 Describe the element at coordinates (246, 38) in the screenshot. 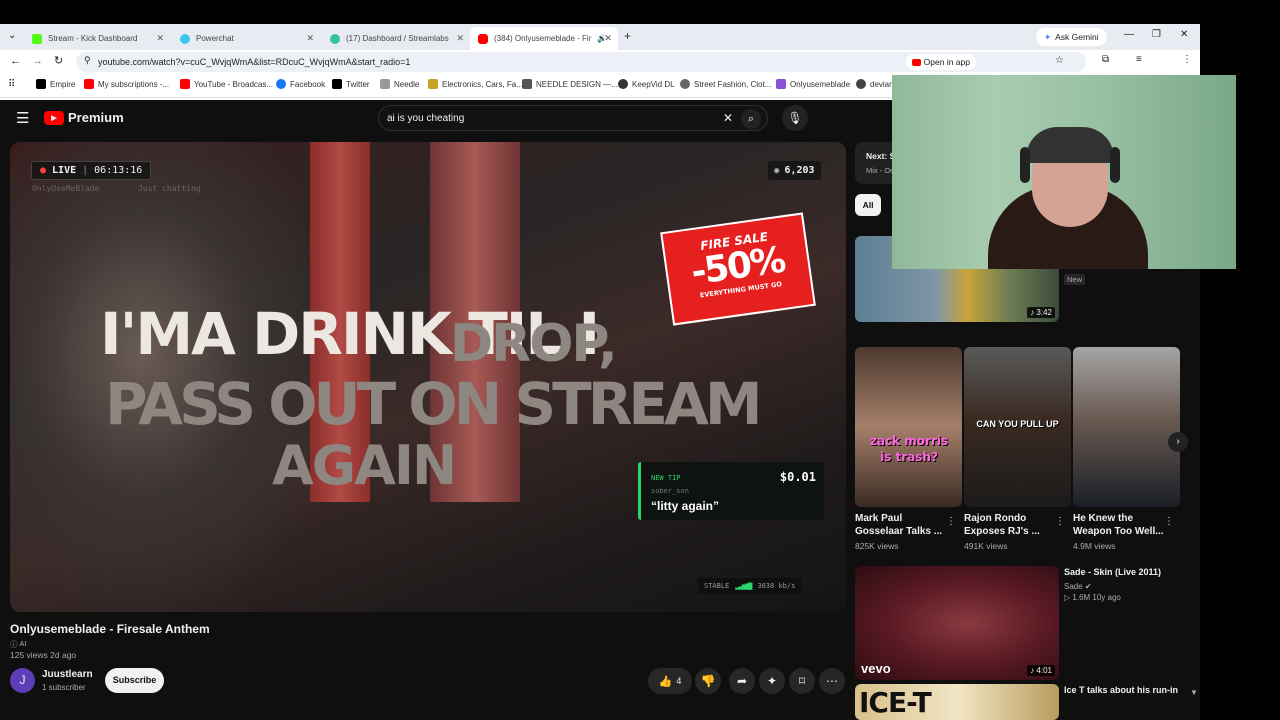

I see `tab-powerchat: Powerchat ✕` at that location.